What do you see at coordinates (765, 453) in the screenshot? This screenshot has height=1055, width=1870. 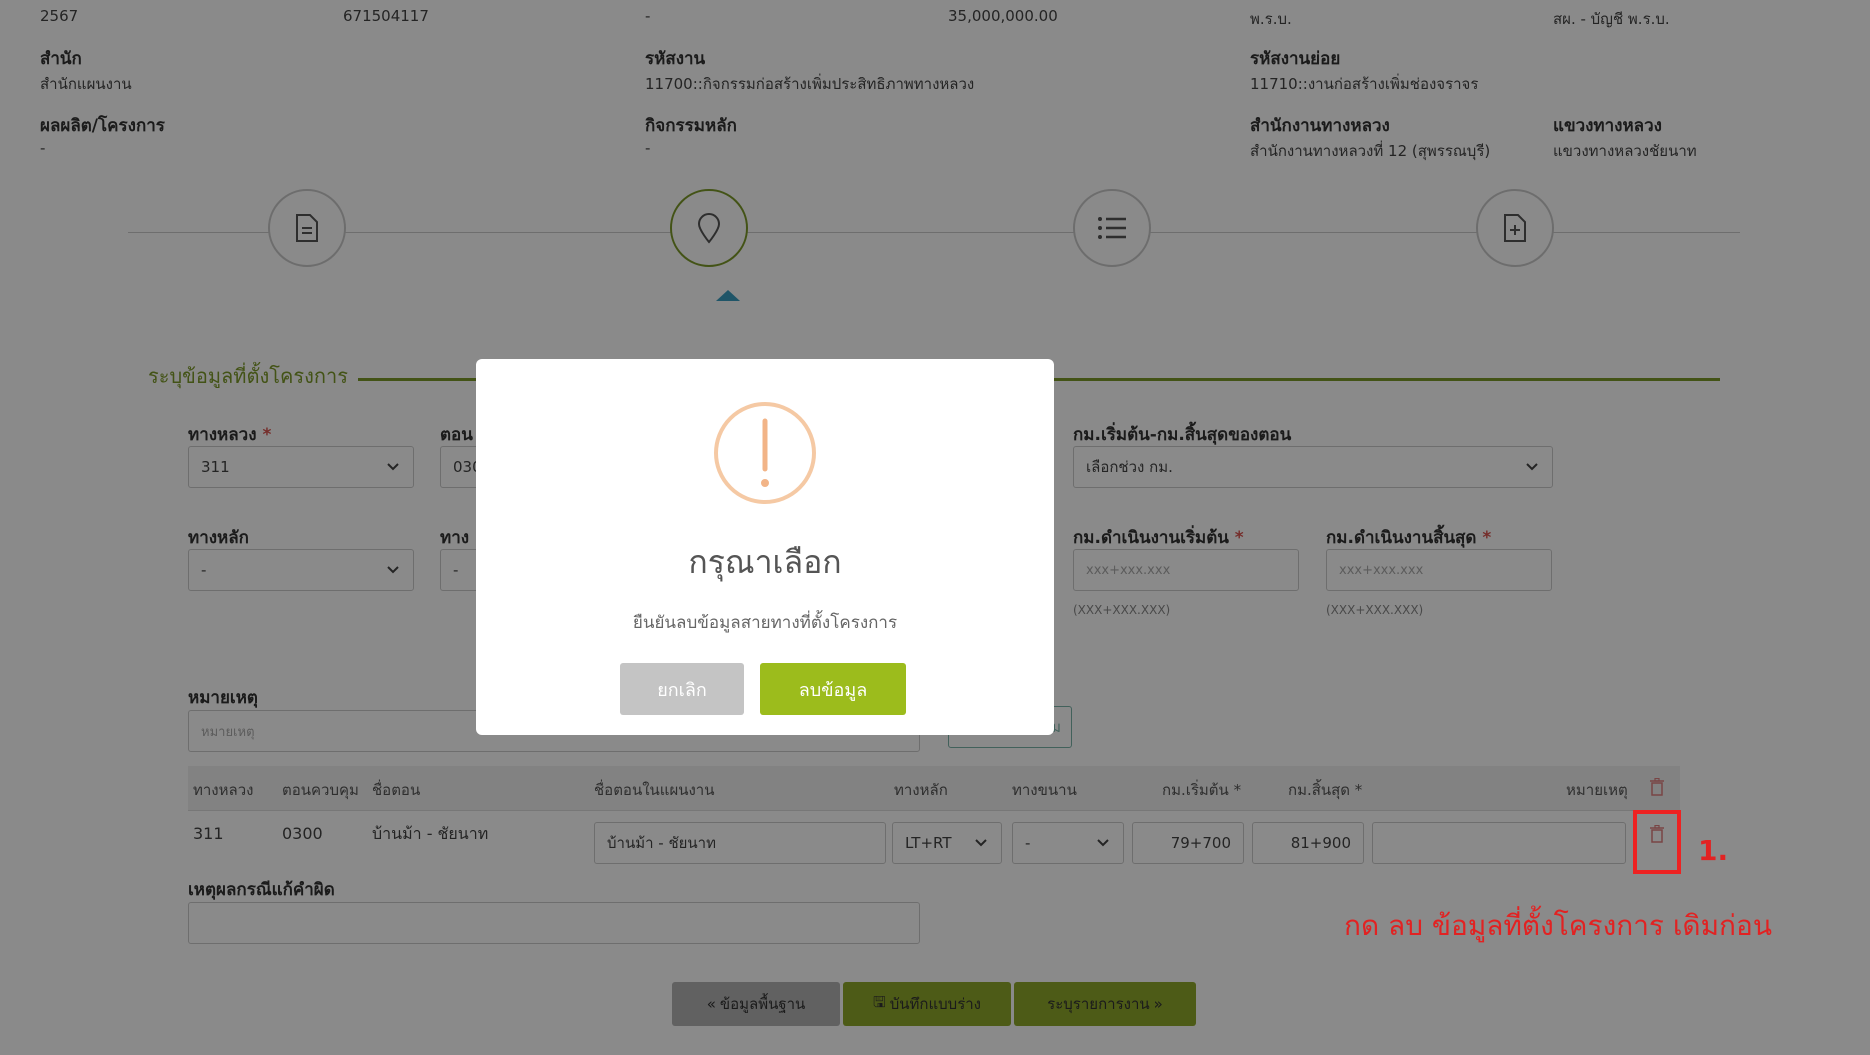 I see `exclamation-circle-icon` at bounding box center [765, 453].